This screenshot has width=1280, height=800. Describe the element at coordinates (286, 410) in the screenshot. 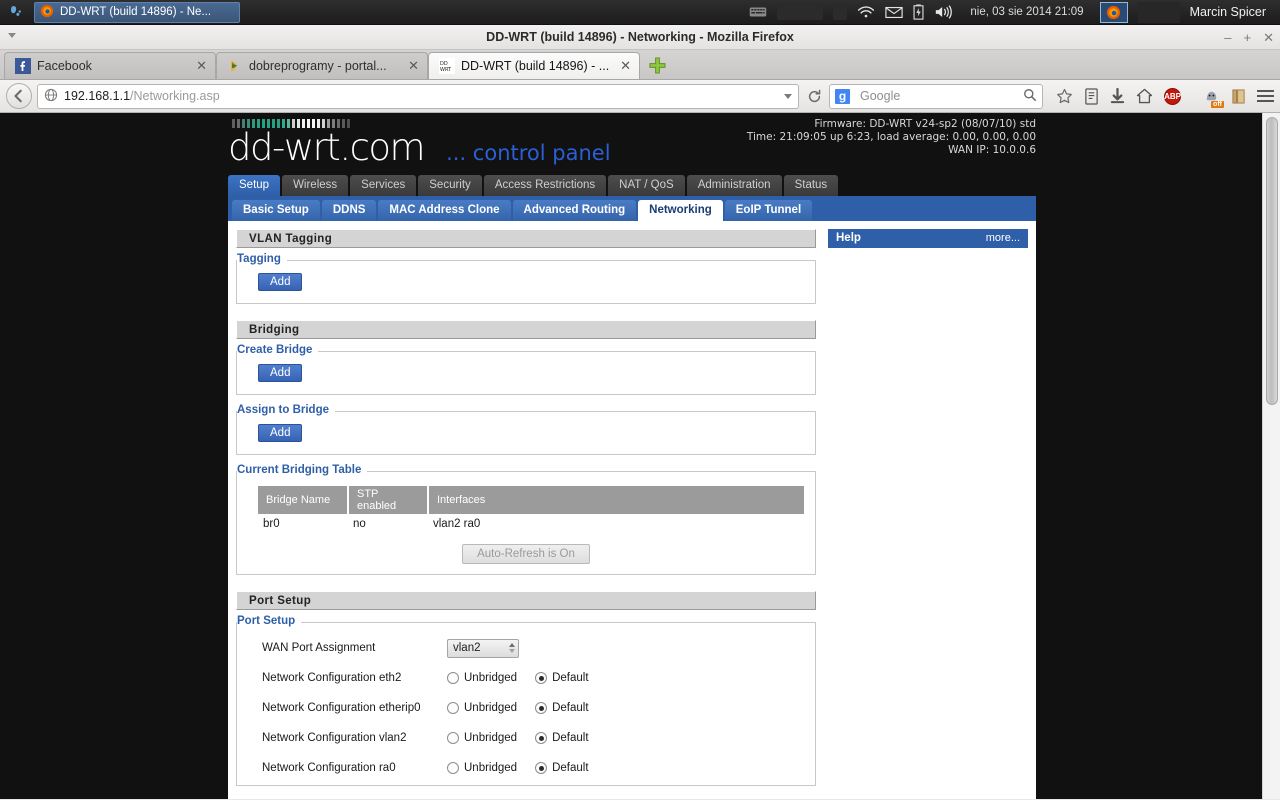

I see `legend-assign-to-bridge: Assign to Bridge` at that location.